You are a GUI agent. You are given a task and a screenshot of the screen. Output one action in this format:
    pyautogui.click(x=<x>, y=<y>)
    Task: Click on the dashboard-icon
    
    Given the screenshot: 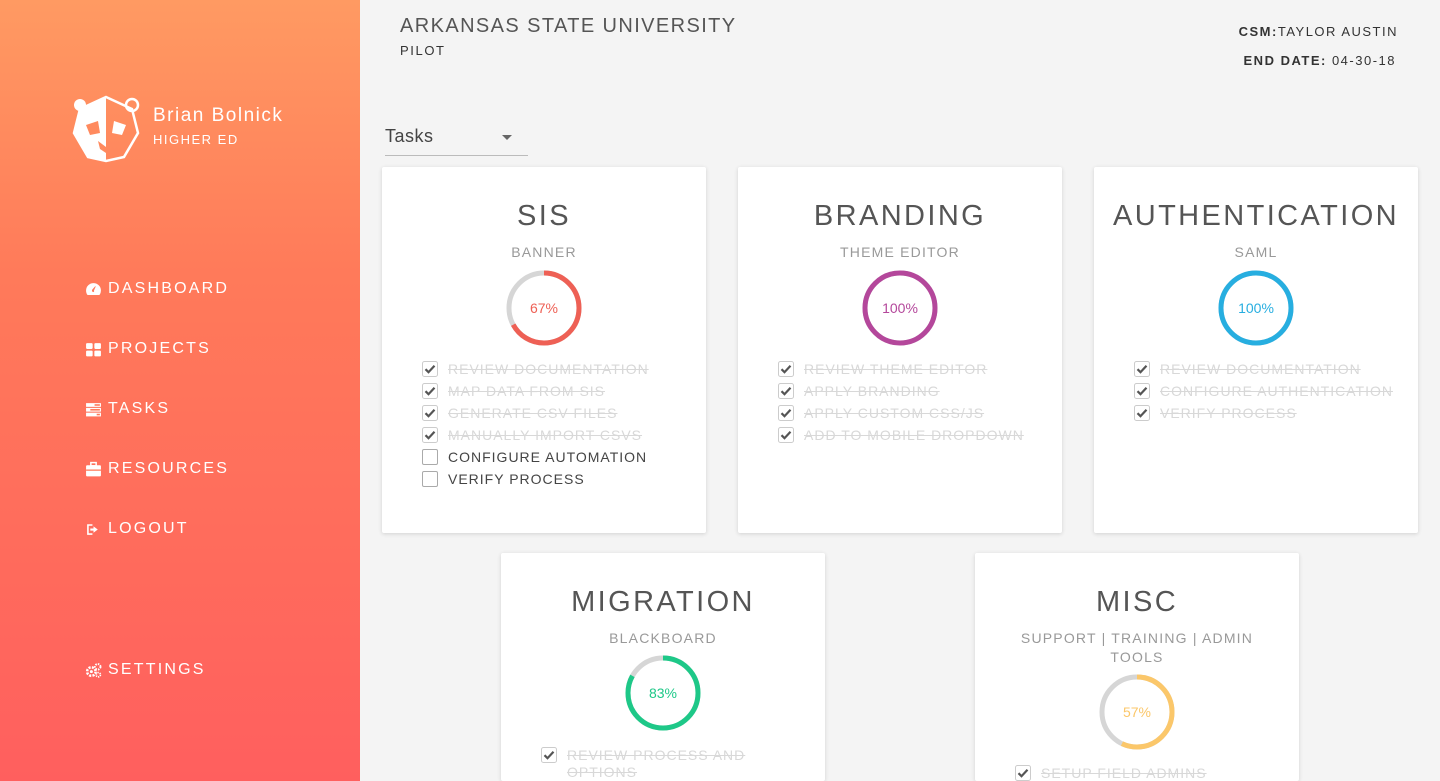 What is the action you would take?
    pyautogui.click(x=93, y=289)
    